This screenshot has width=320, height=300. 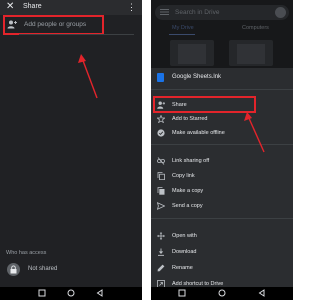 What do you see at coordinates (26, 253) in the screenshot?
I see `who-has-access-label: Who has access` at bounding box center [26, 253].